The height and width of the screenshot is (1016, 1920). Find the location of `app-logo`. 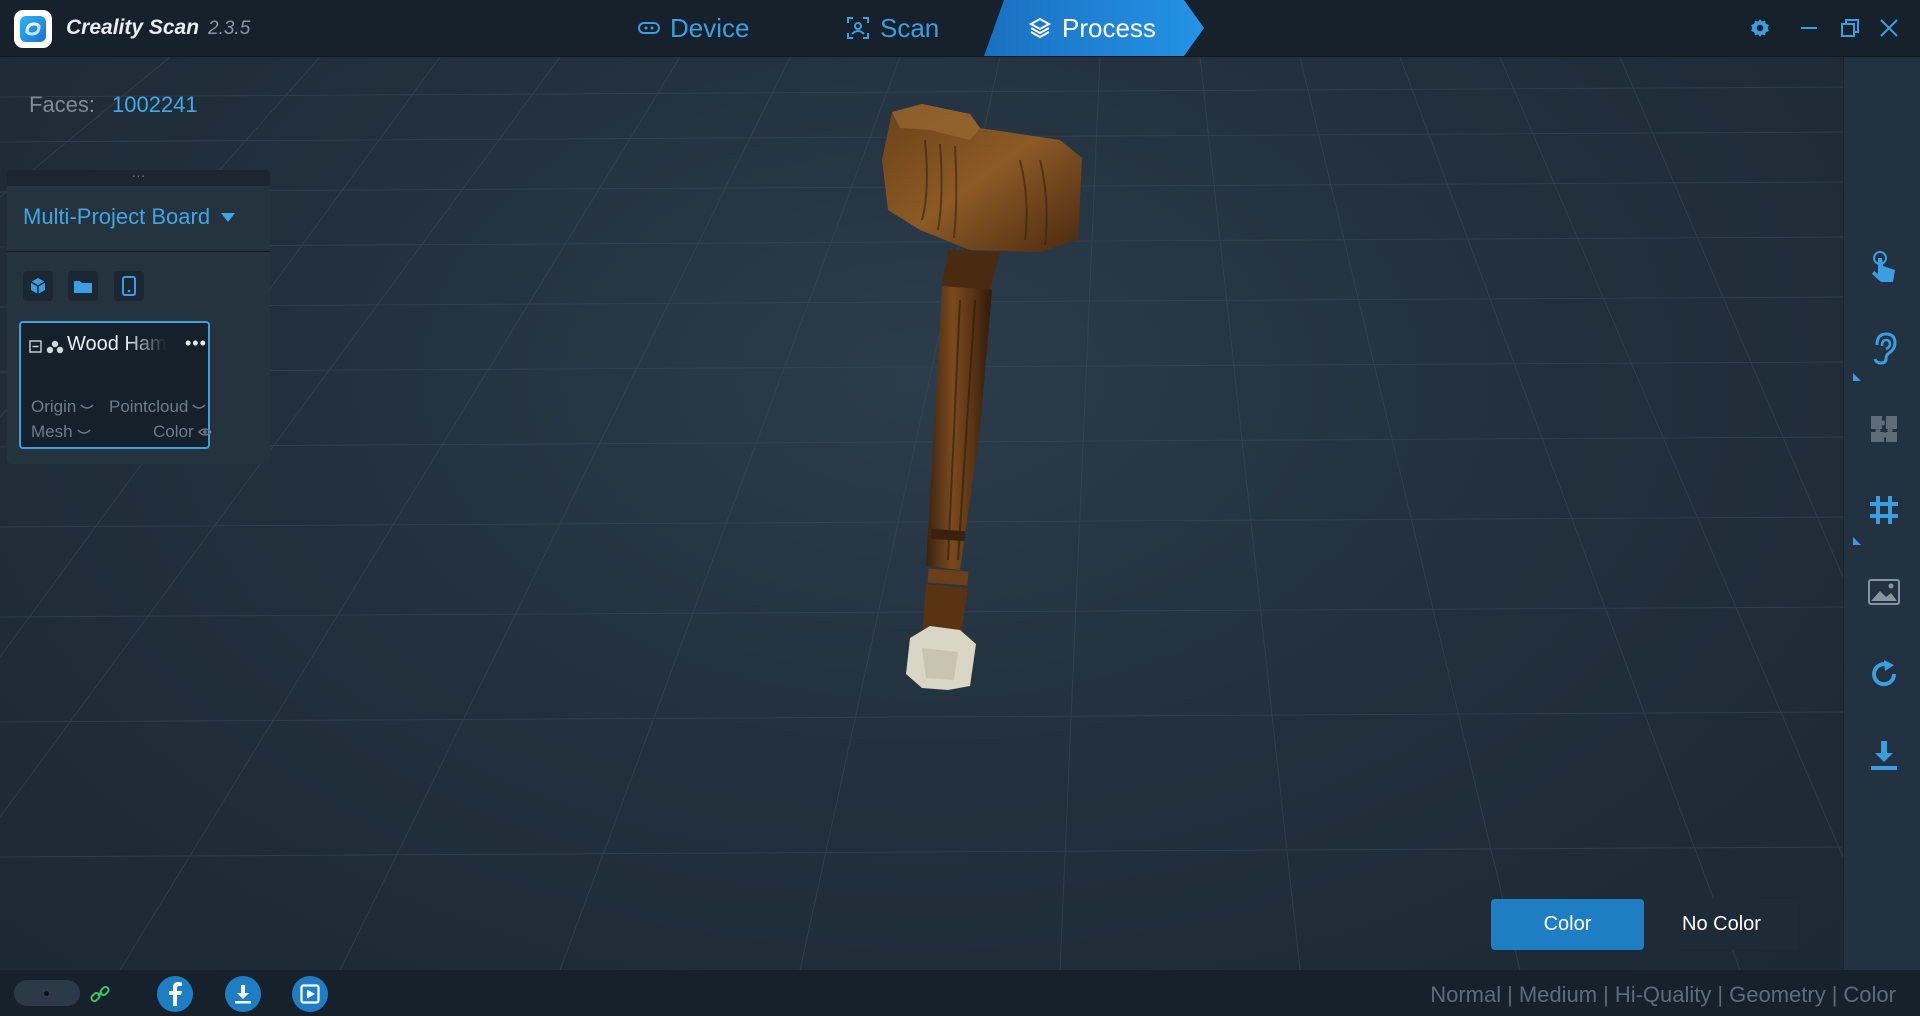

app-logo is located at coordinates (33, 29).